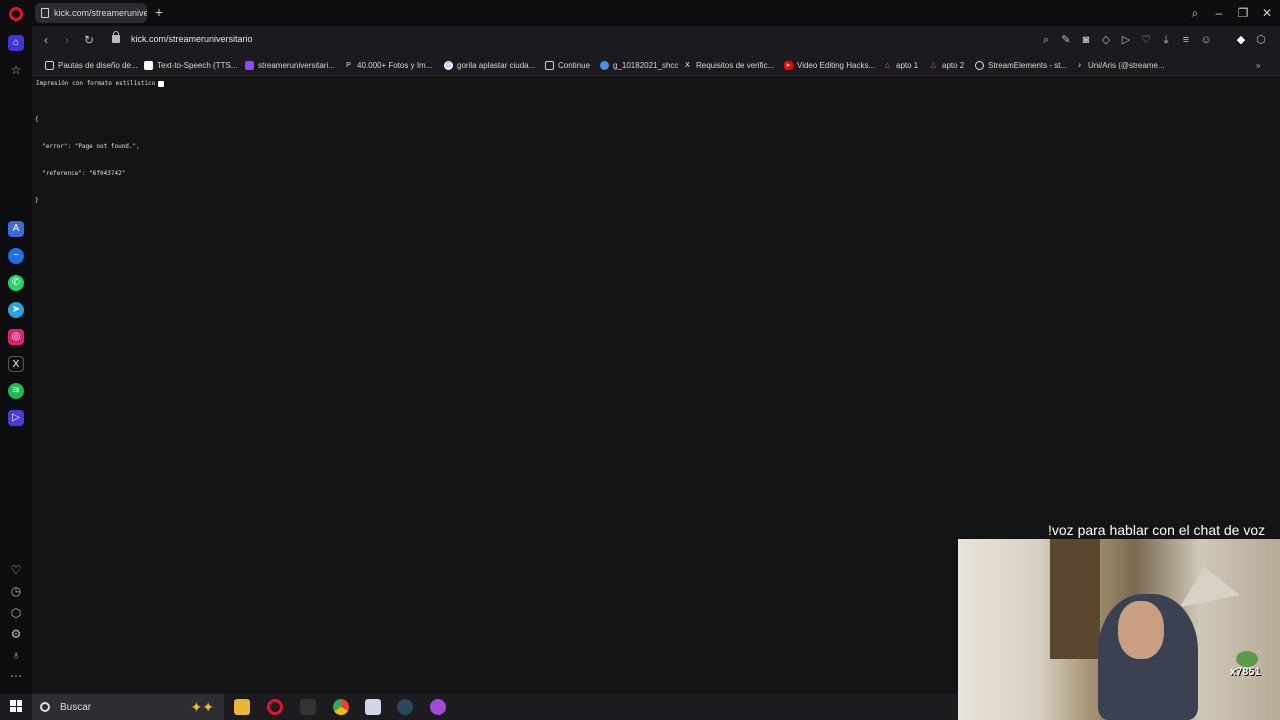  I want to click on chrome-icon, so click(341, 707).